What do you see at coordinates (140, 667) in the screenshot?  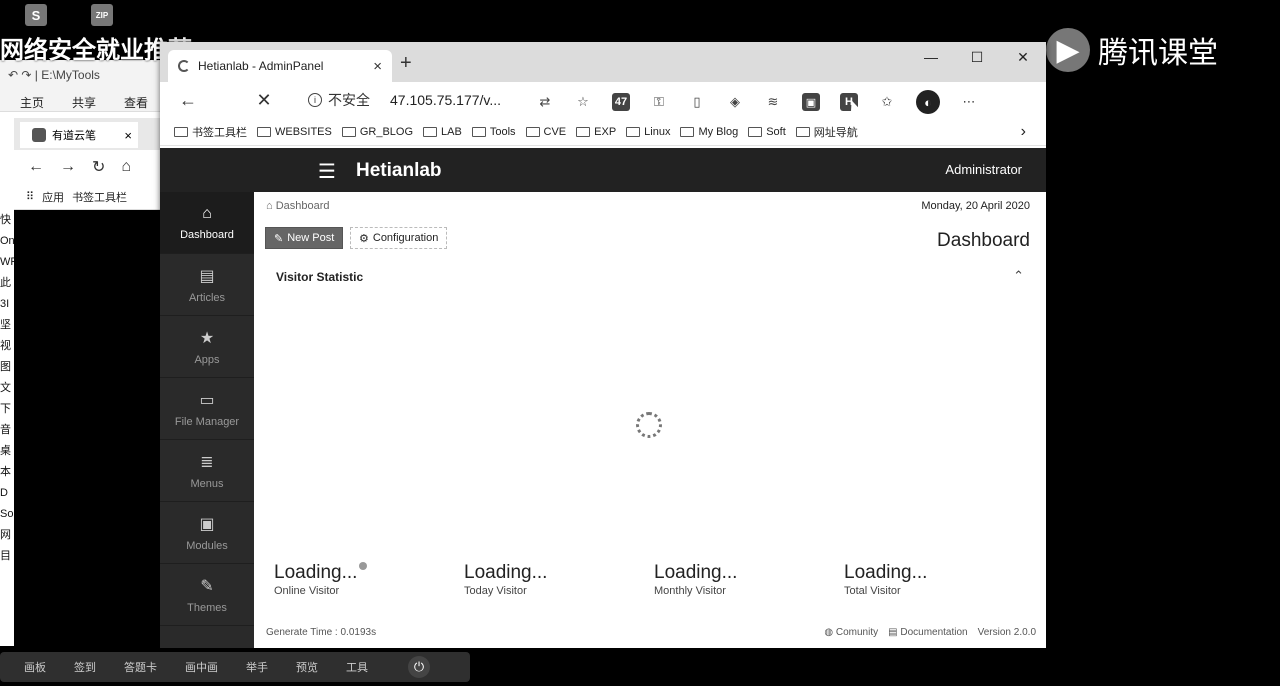 I see `toolbar-item-answer-card: 答题卡` at bounding box center [140, 667].